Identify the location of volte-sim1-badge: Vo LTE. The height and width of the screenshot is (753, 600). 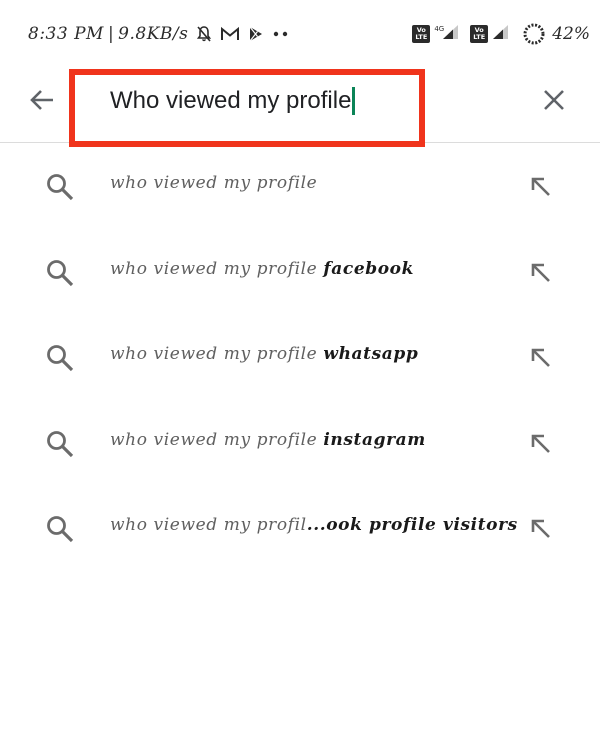
(421, 34).